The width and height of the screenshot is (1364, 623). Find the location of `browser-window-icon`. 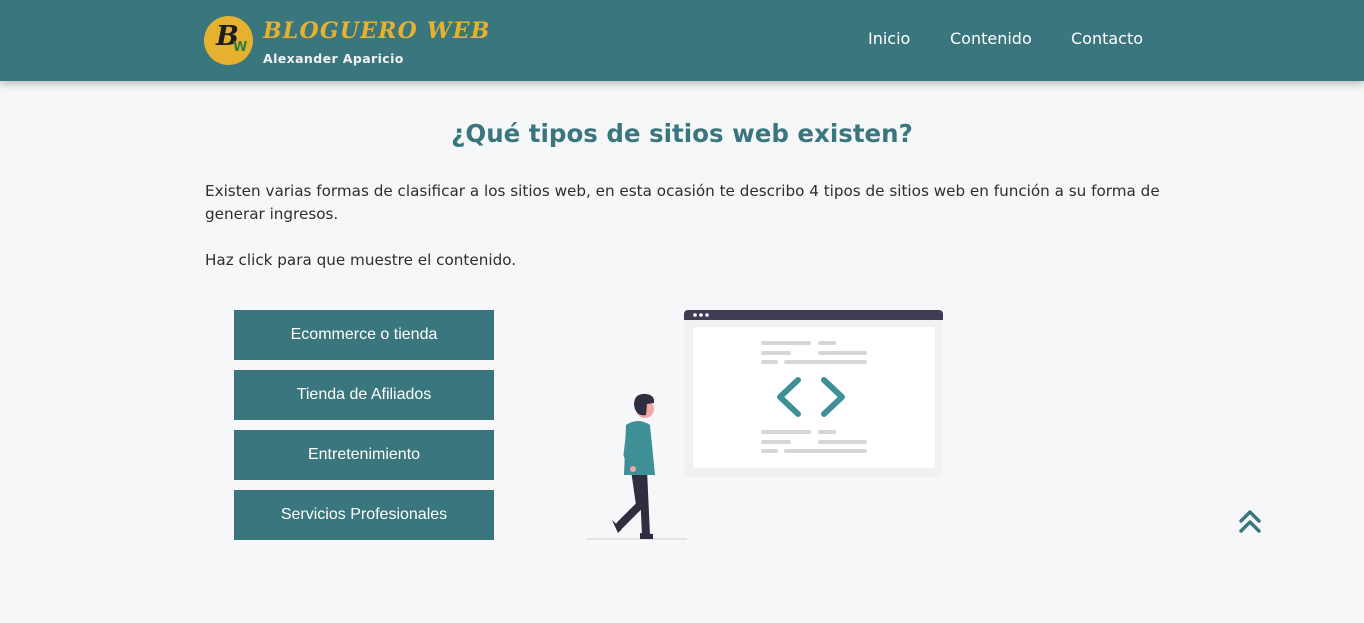

browser-window-icon is located at coordinates (813, 393).